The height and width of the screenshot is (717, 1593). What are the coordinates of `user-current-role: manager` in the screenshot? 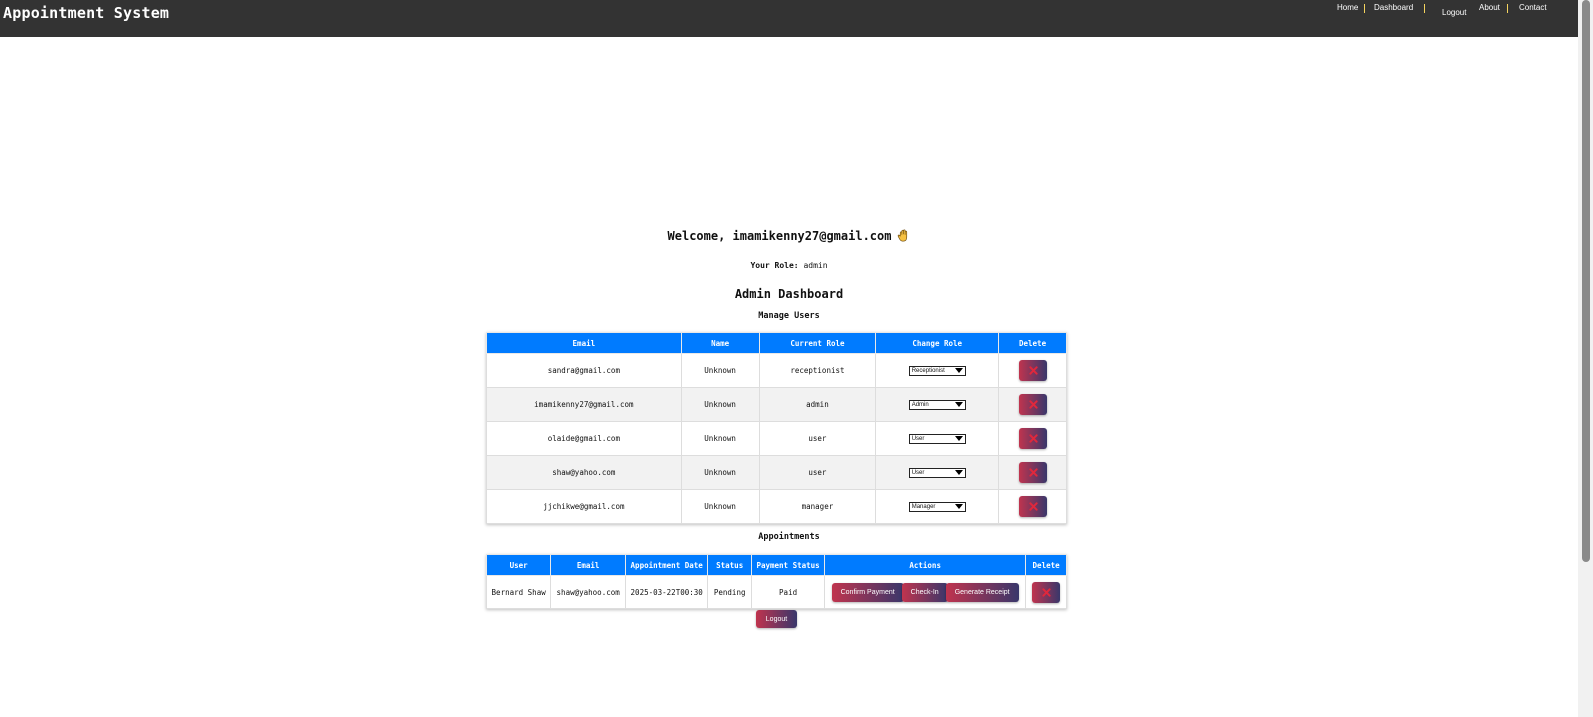 It's located at (817, 506).